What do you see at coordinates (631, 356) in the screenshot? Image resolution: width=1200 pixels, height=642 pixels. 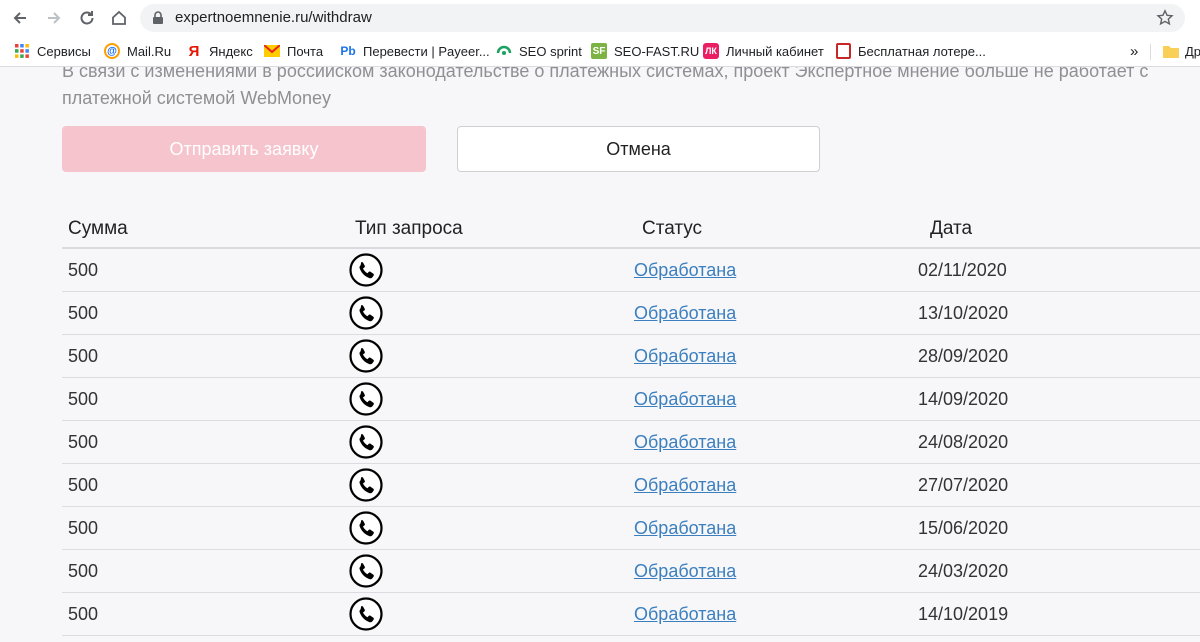 I see `table-row: 500 Обработана 28/09/2020` at bounding box center [631, 356].